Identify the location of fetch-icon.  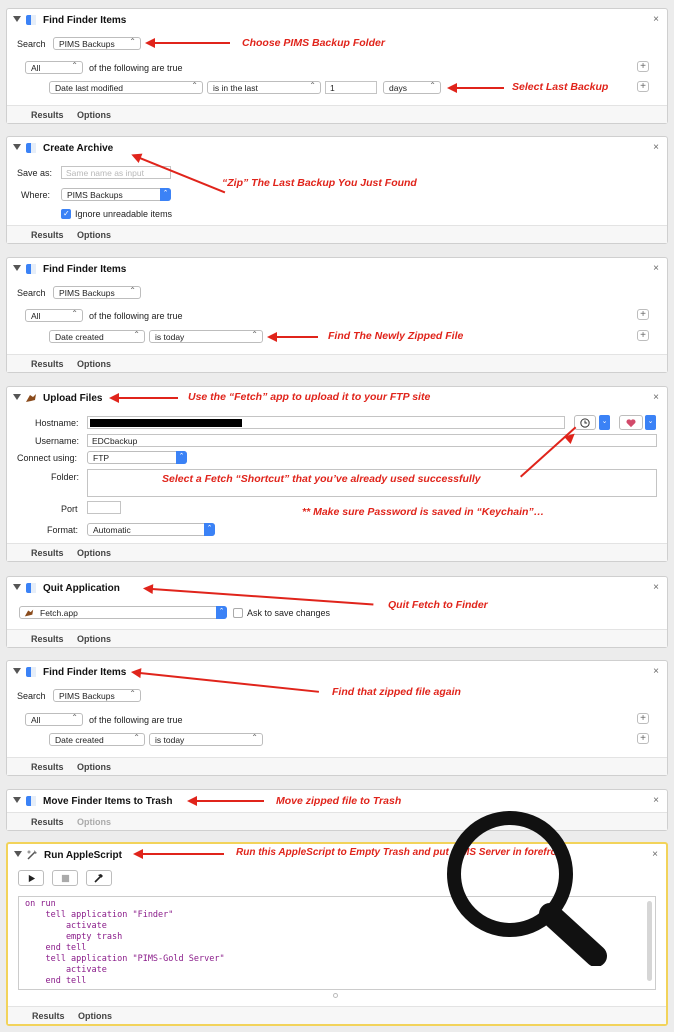
(29, 613).